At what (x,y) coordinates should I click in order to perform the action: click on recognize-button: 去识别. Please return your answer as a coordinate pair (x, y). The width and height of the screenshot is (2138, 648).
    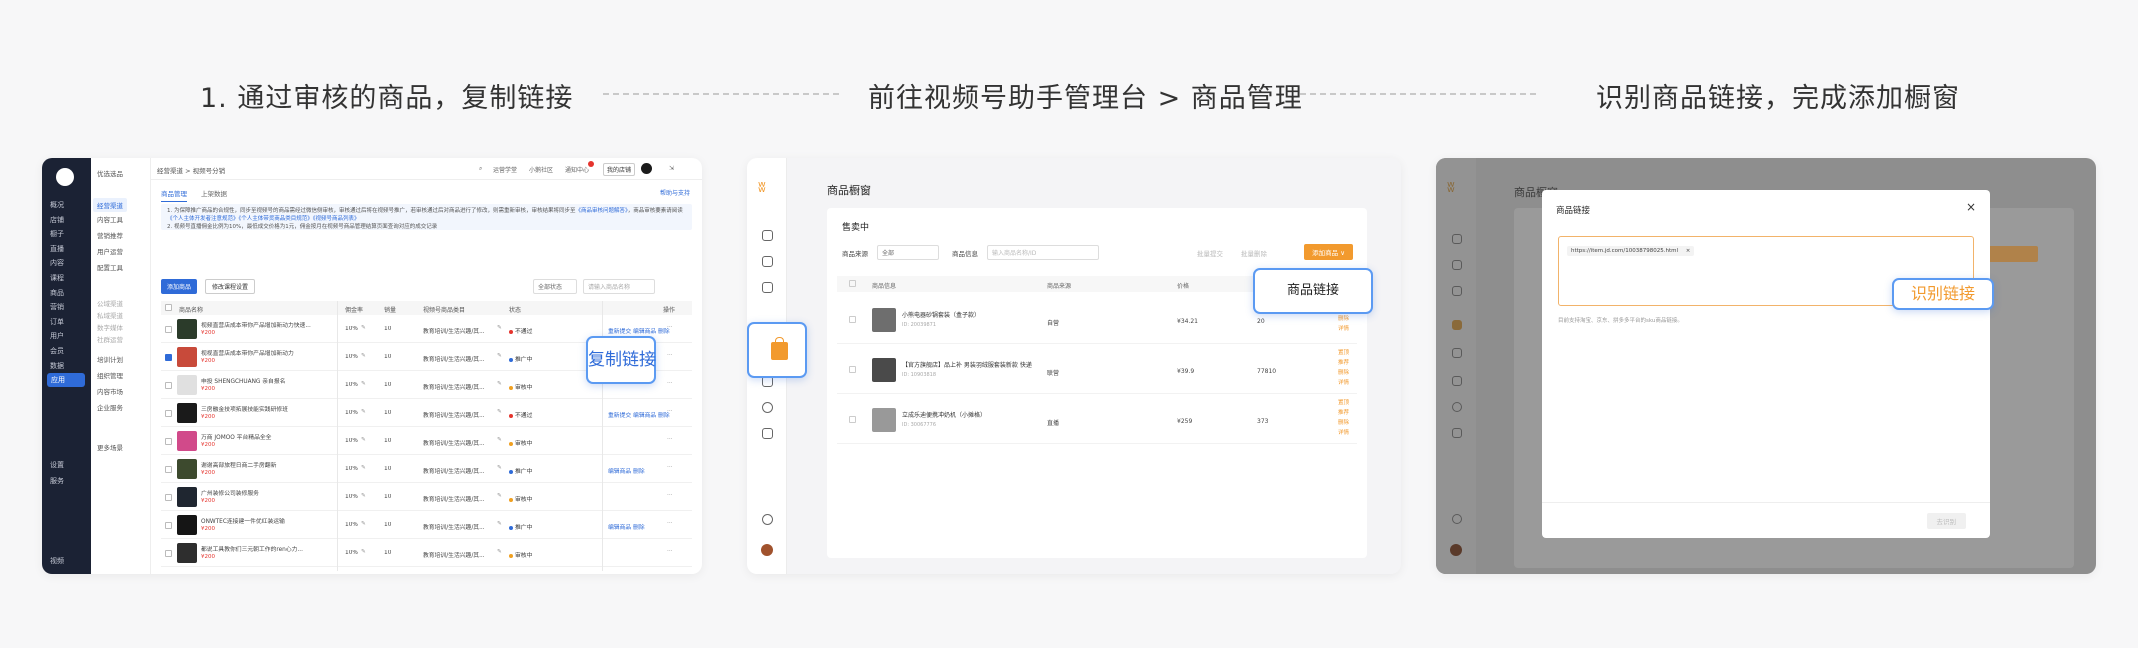
    Looking at the image, I should click on (1946, 521).